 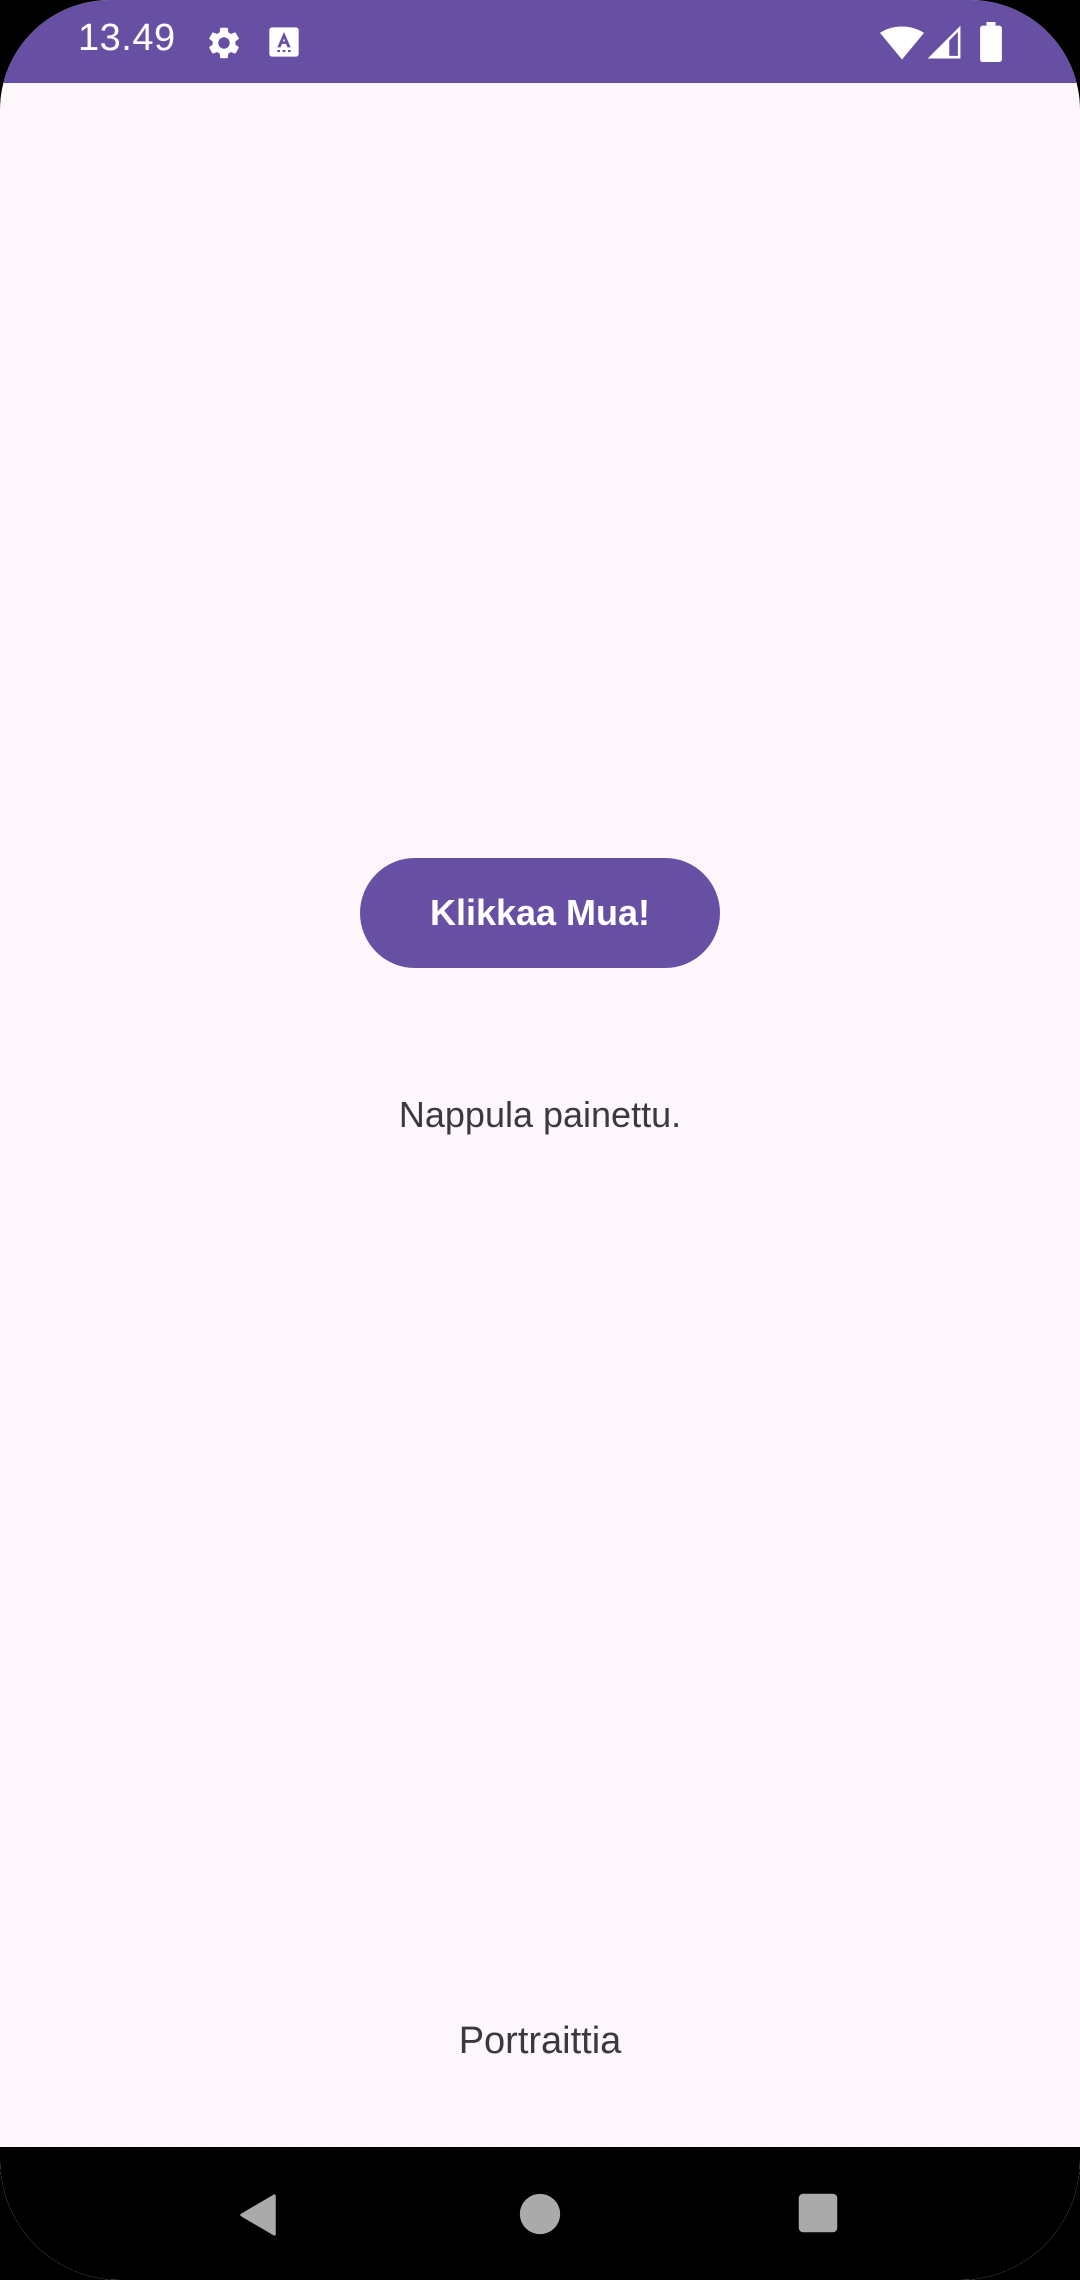 I want to click on status-message: Nappula painettu., so click(x=540, y=1114).